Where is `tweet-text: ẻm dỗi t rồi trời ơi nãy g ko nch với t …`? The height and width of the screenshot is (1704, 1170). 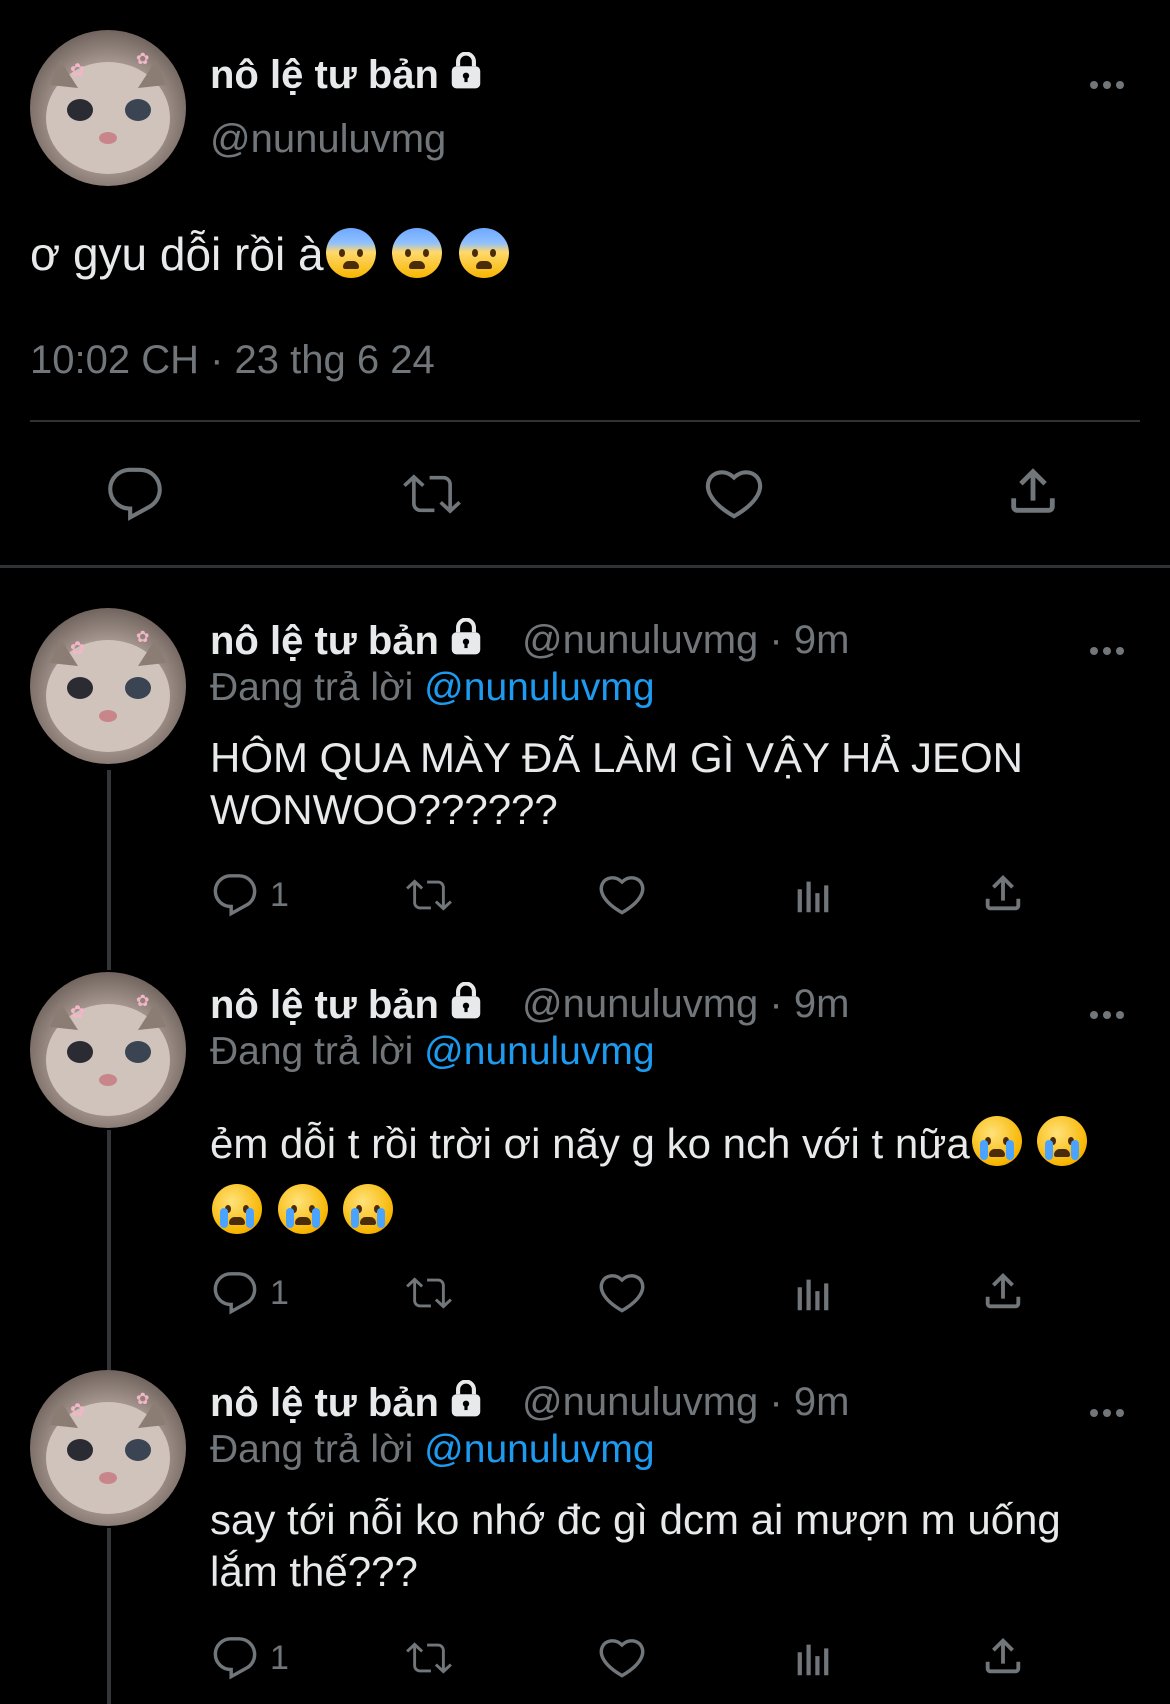
tweet-text: ẻm dỗi t rồi trời ơi nãy g ko nch với t … is located at coordinates (670, 1178).